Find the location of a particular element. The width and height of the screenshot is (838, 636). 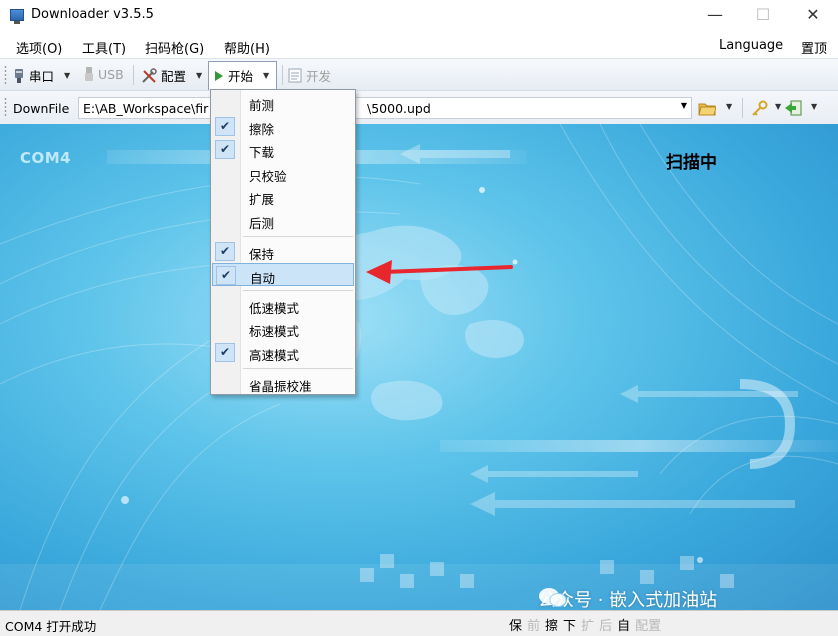

port-name-label: COM4 is located at coordinates (46, 158).